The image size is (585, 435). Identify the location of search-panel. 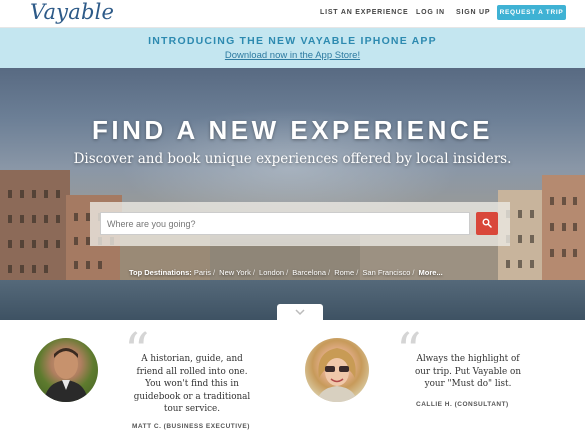
(300, 224).